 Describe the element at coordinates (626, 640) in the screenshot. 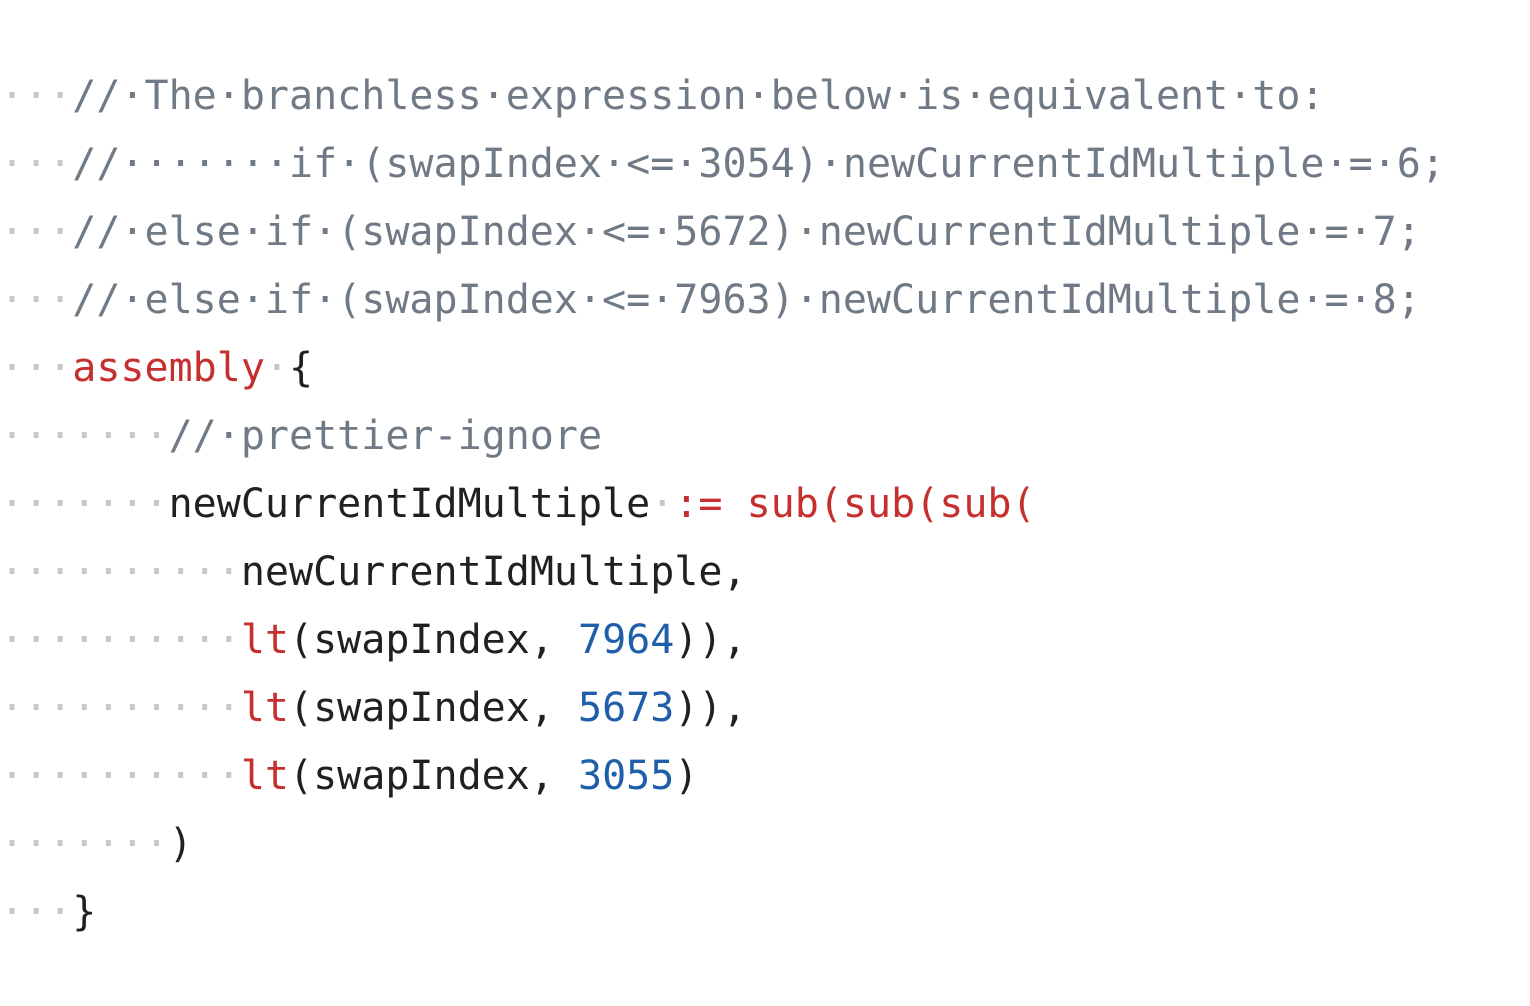

I see `code-token-number: 7964` at that location.